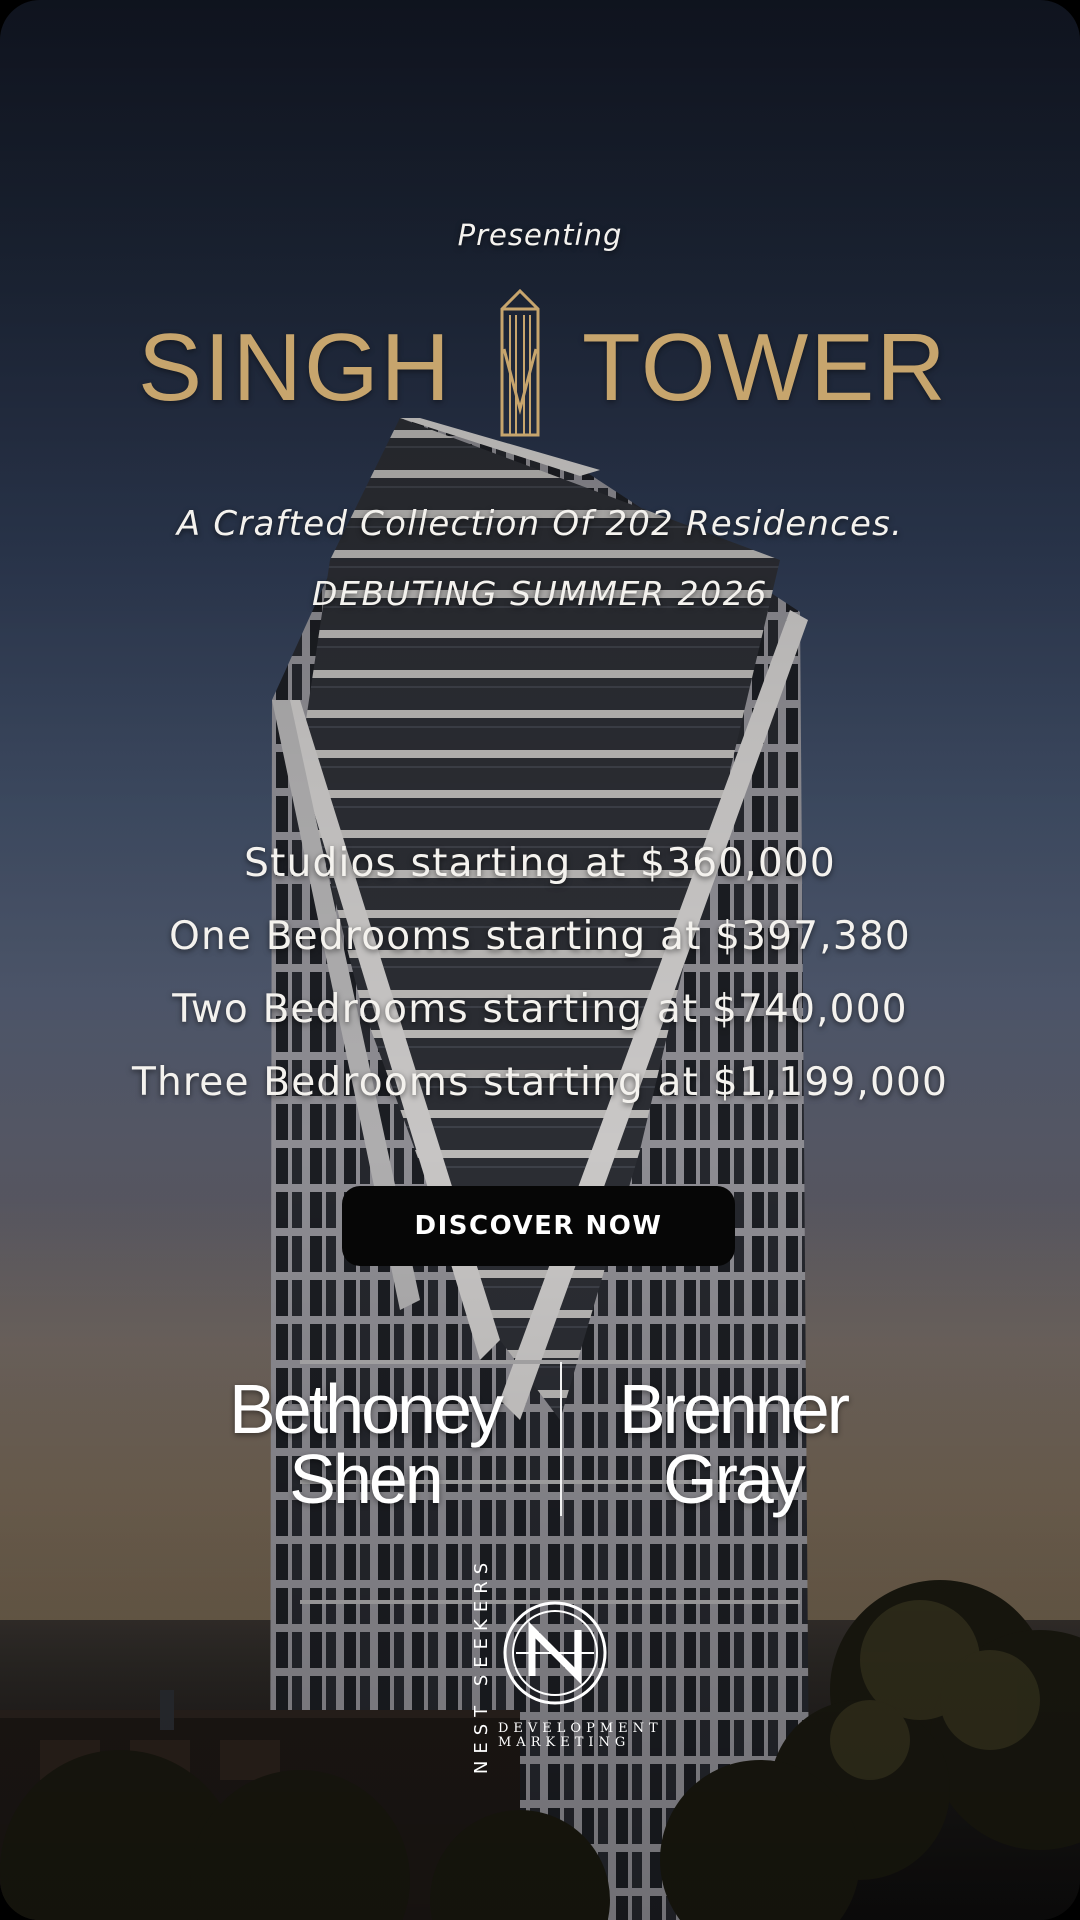  What do you see at coordinates (538, 1226) in the screenshot?
I see `discover-now-button: DISCOVER NOW` at bounding box center [538, 1226].